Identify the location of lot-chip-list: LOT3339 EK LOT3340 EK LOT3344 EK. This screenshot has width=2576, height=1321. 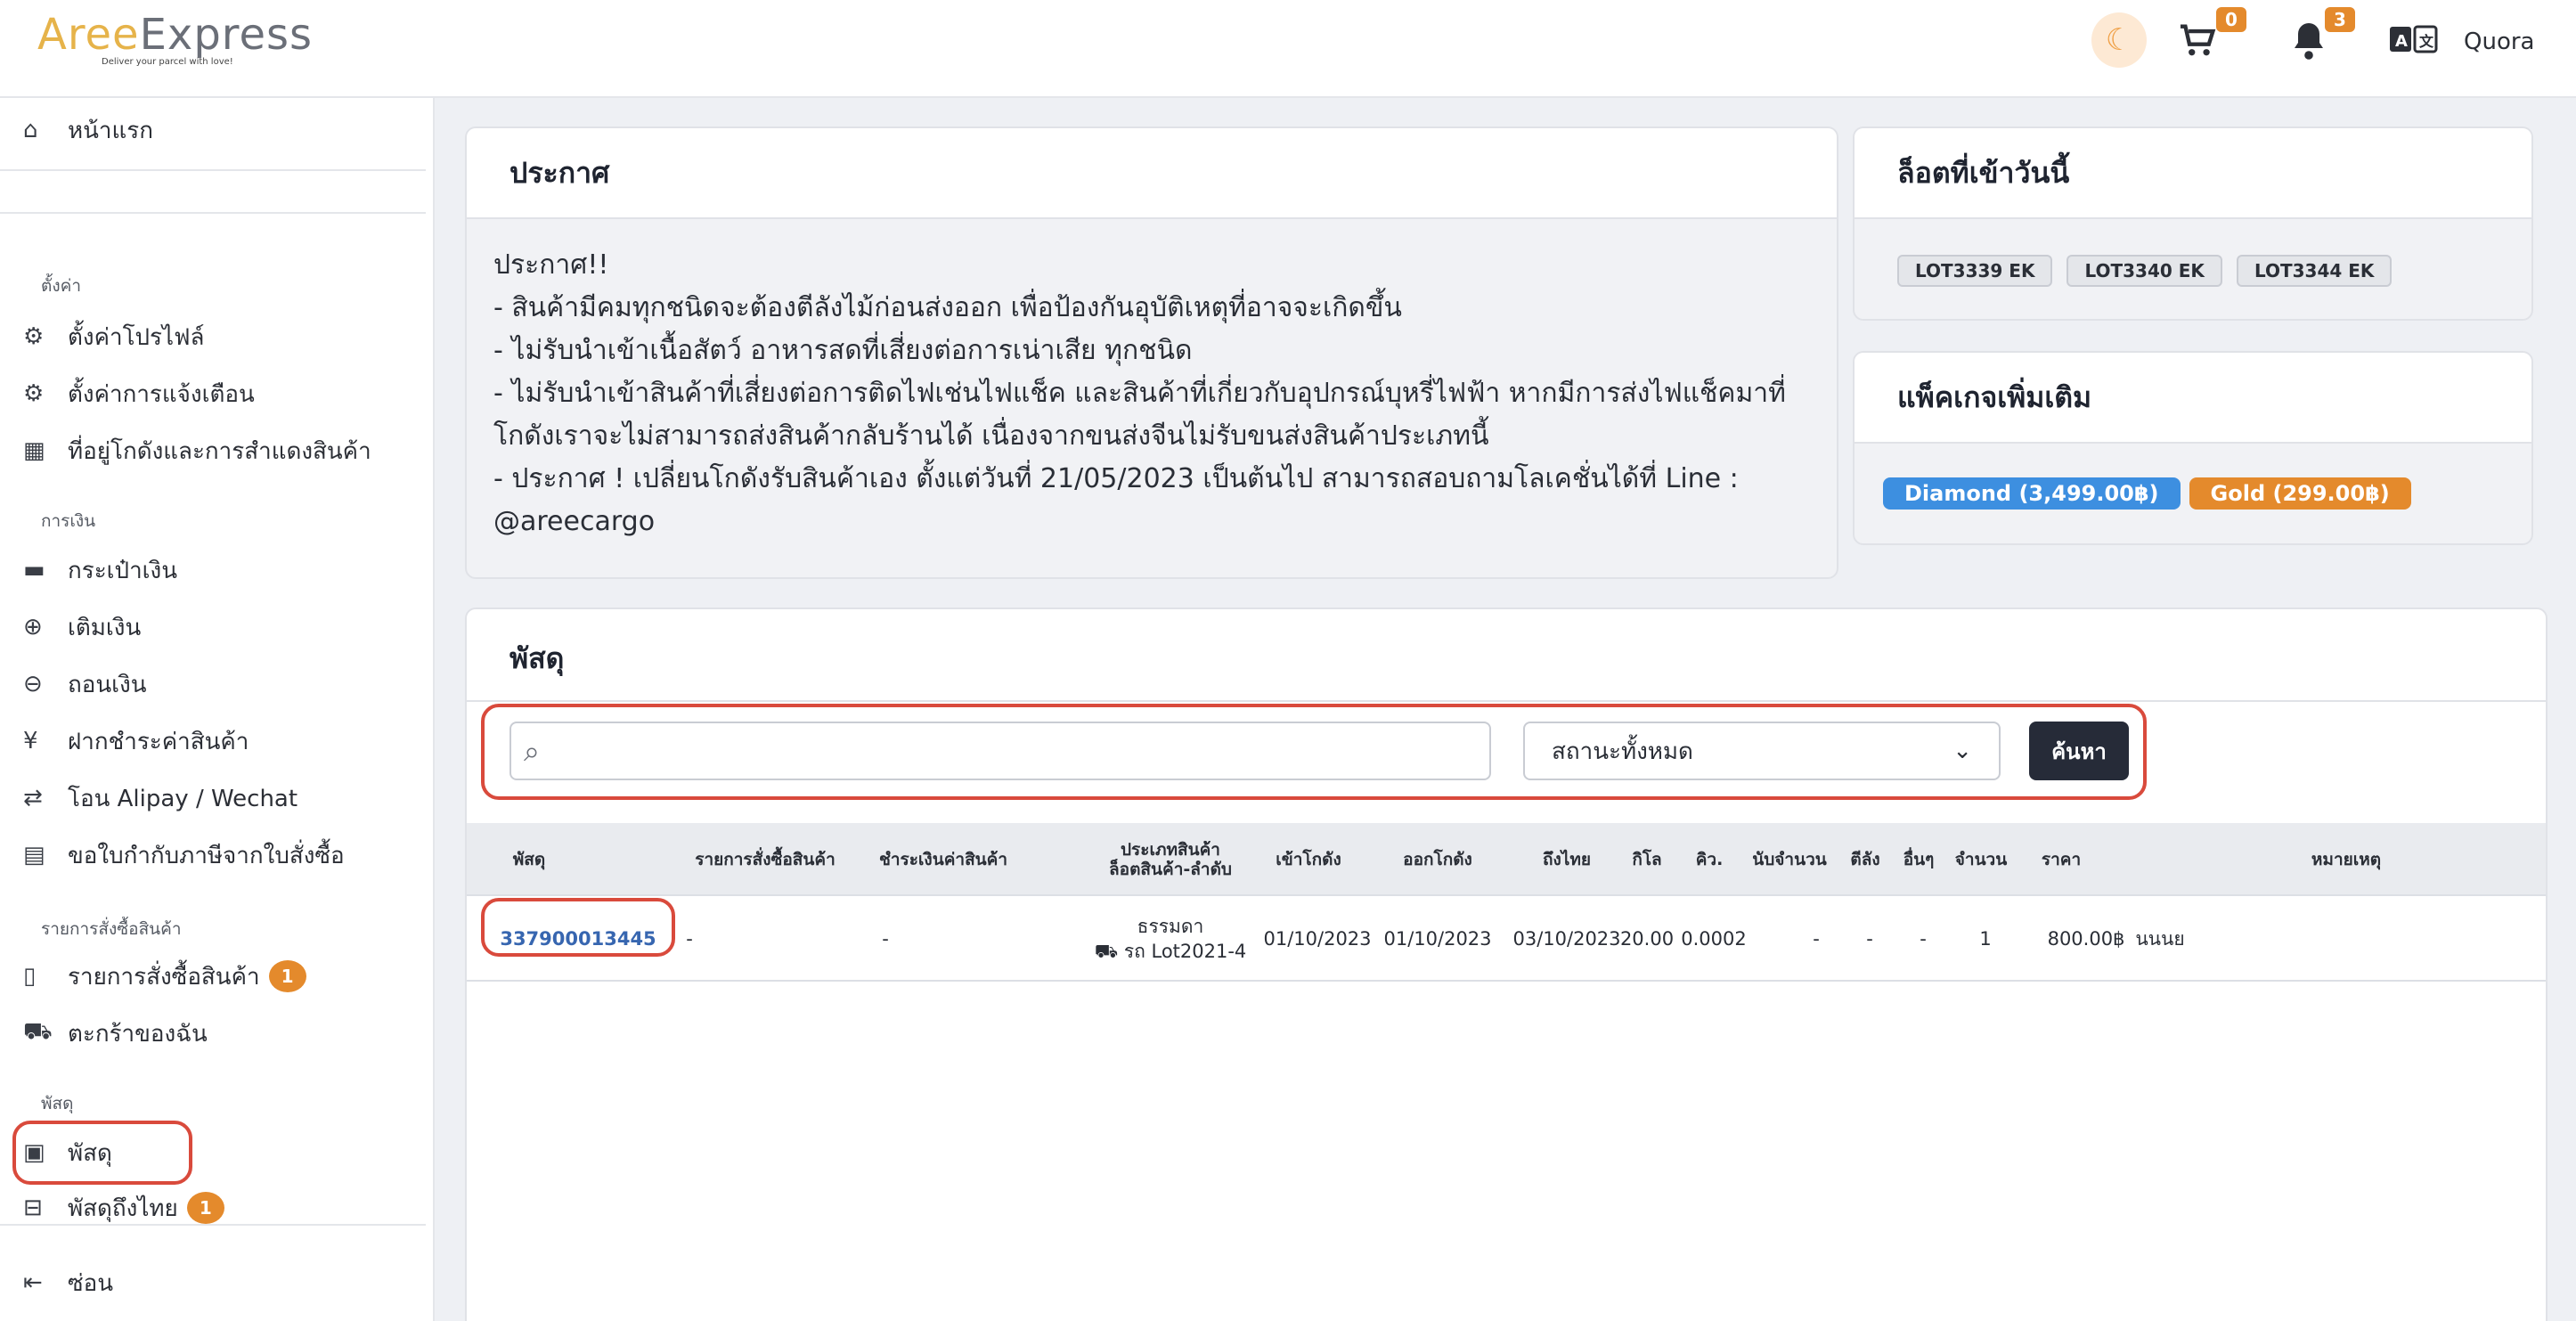
(2193, 253).